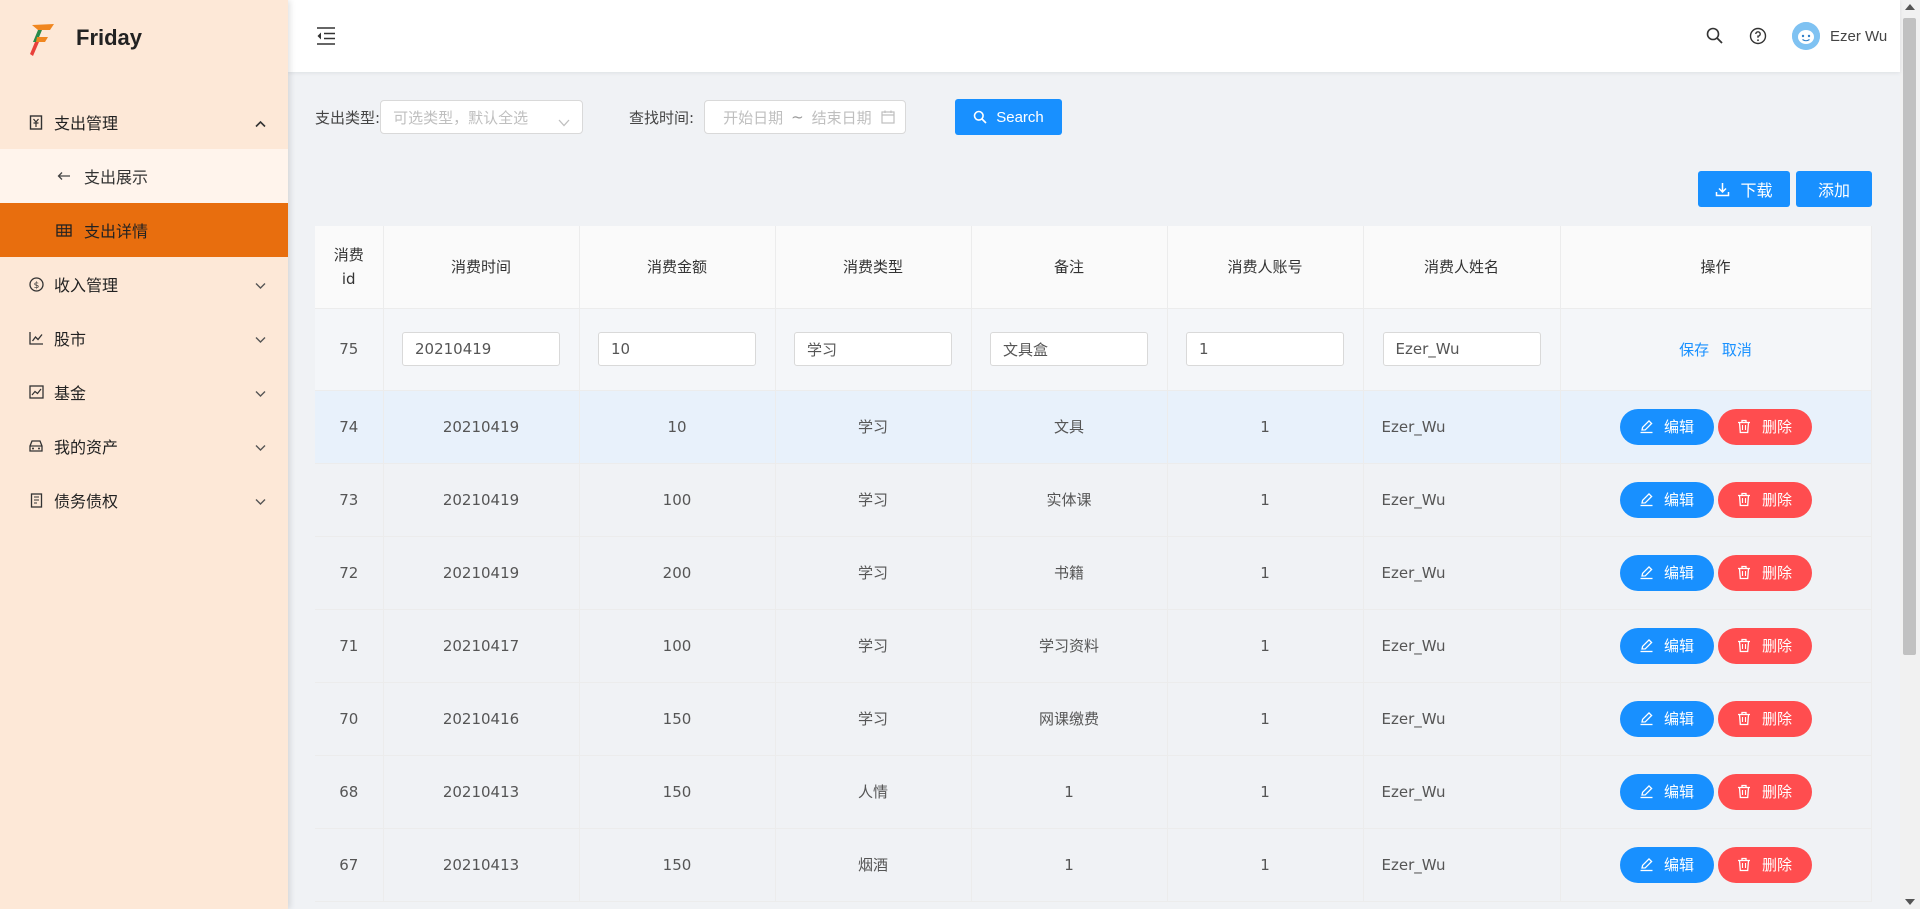 The width and height of the screenshot is (1920, 909). I want to click on column-header-time: 消费时间, so click(481, 267).